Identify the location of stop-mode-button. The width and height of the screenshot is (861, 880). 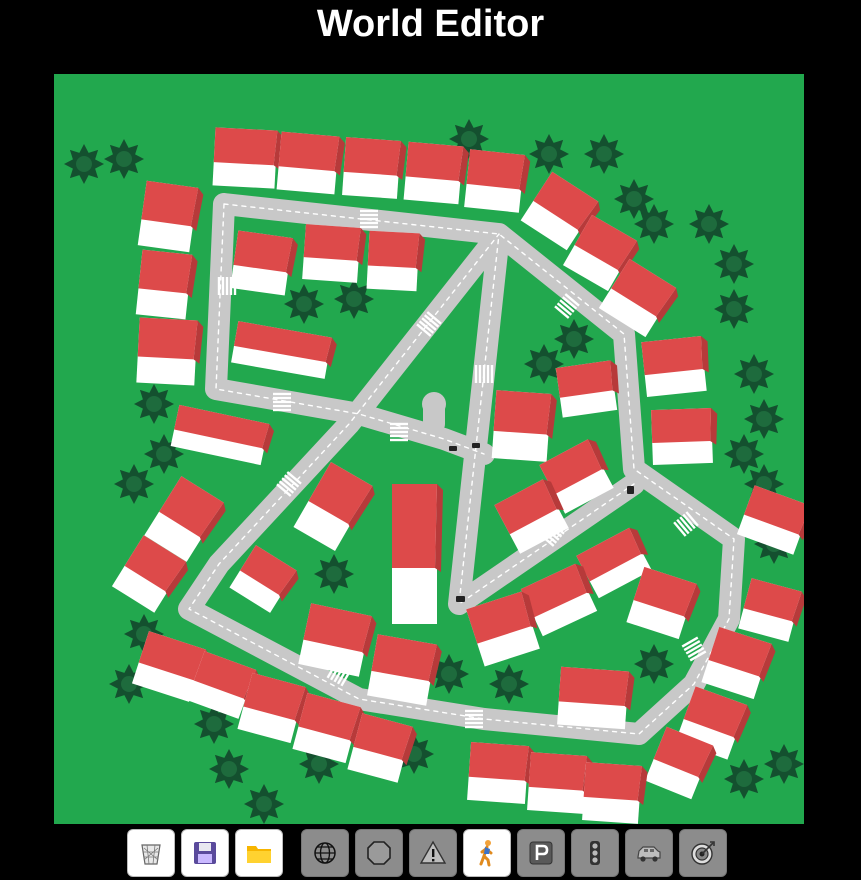
(379, 853).